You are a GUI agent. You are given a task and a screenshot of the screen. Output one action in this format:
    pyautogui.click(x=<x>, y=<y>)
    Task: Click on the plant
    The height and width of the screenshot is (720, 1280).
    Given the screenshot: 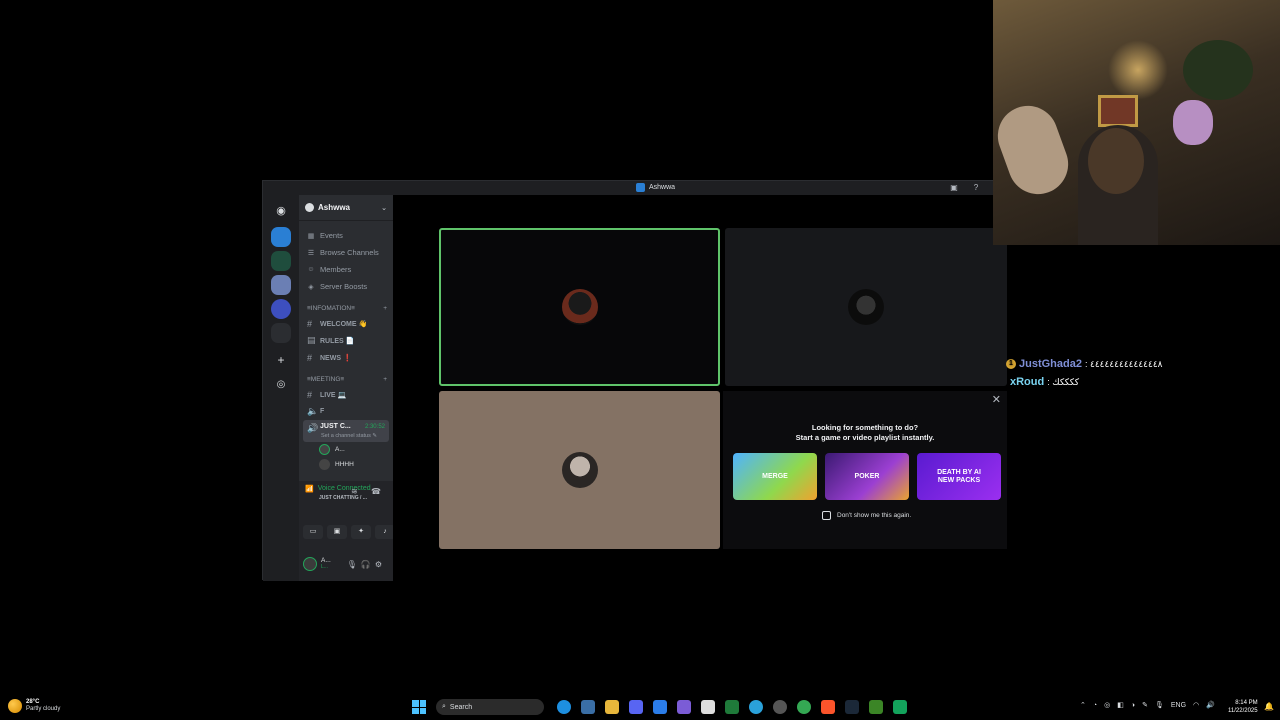 What is the action you would take?
    pyautogui.click(x=1218, y=70)
    